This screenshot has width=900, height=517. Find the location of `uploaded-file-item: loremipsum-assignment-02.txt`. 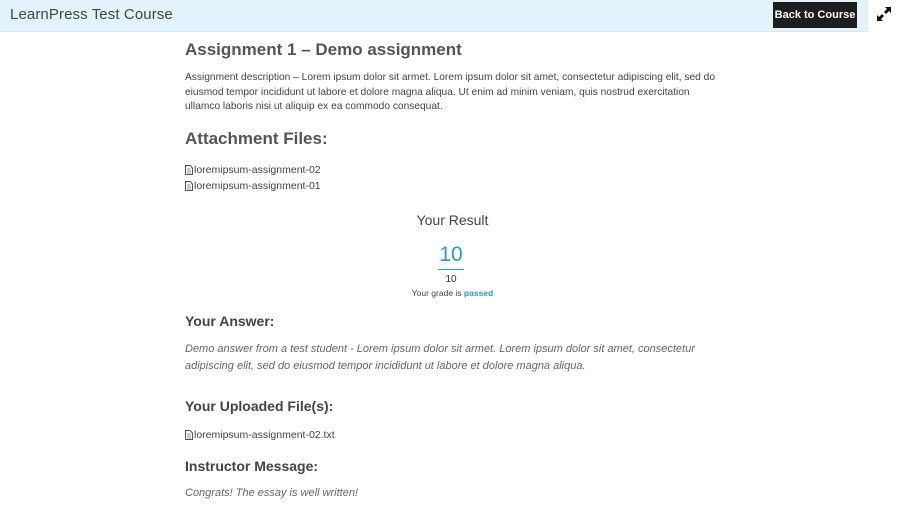

uploaded-file-item: loremipsum-assignment-02.txt is located at coordinates (260, 435).